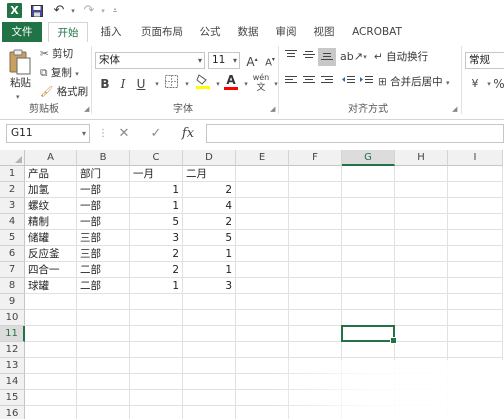  What do you see at coordinates (248, 32) in the screenshot?
I see `tab-data: 数据` at bounding box center [248, 32].